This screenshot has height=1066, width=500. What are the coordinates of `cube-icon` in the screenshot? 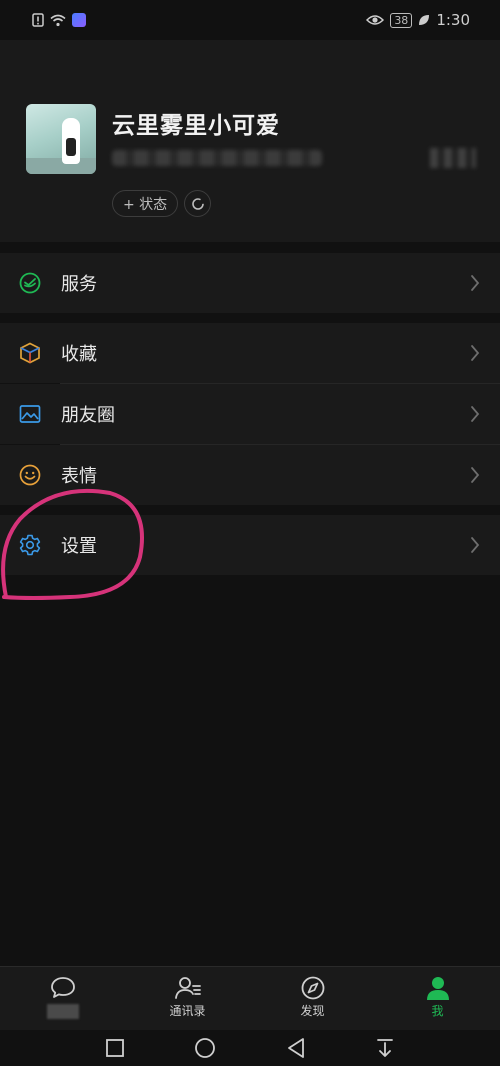 It's located at (30, 353).